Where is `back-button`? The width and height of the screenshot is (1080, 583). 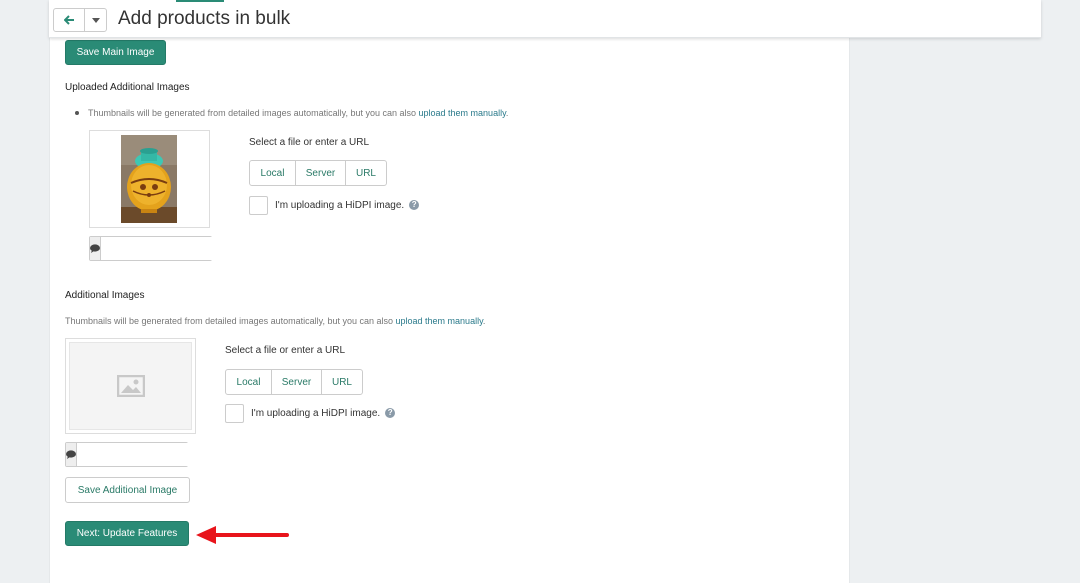 back-button is located at coordinates (69, 20).